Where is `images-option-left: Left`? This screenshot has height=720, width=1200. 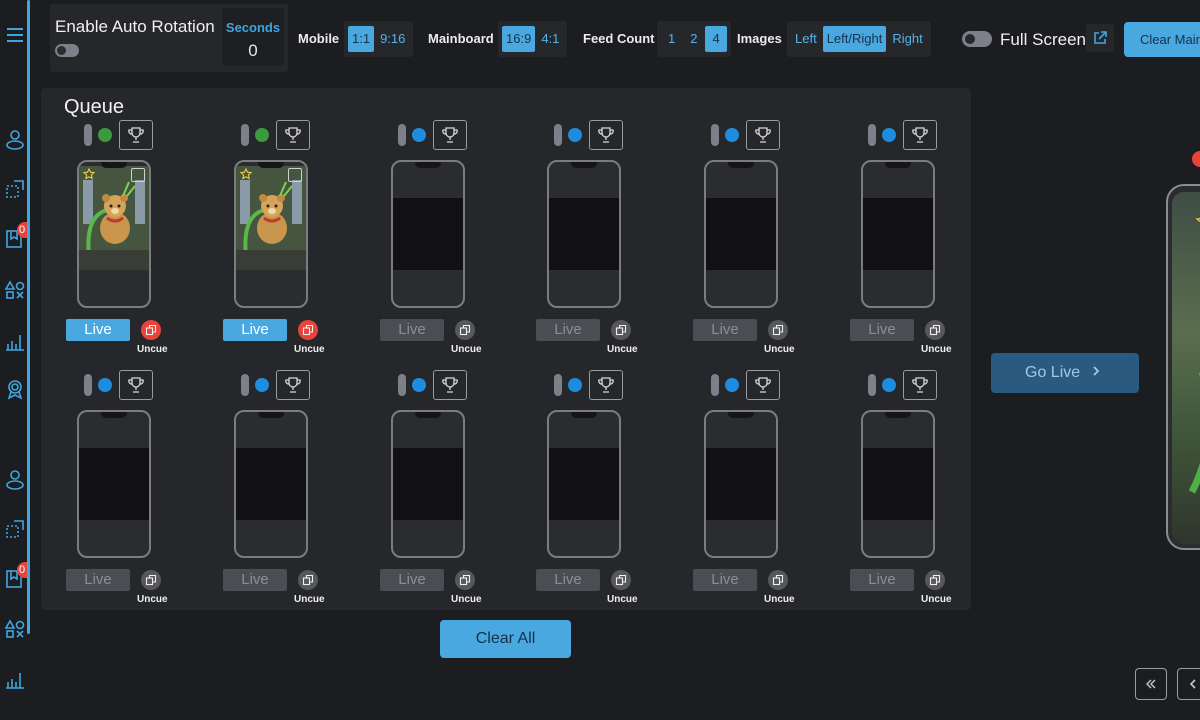
images-option-left: Left is located at coordinates (806, 39).